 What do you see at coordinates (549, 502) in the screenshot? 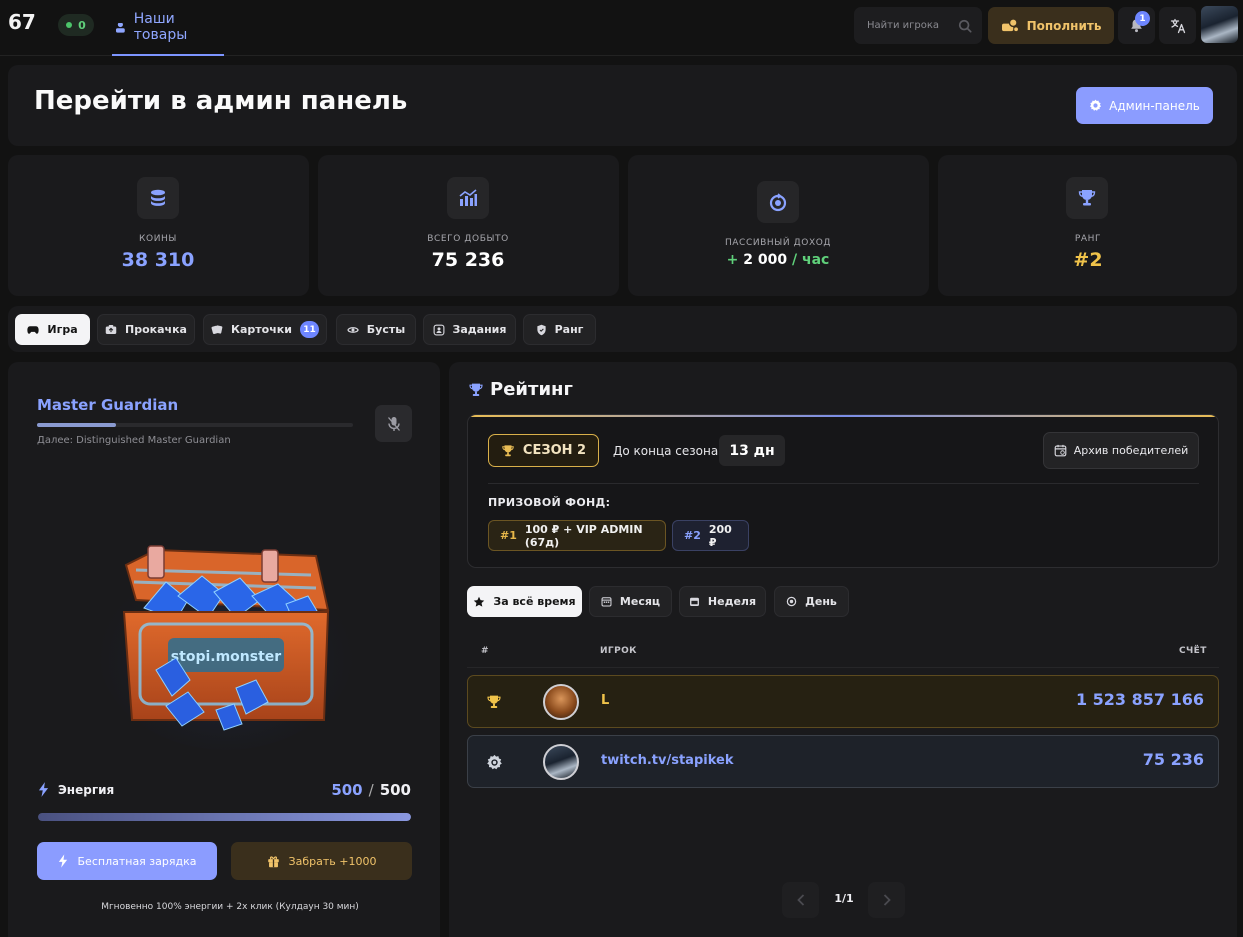
I see `prize-fund-label: ПРИЗОВОЙ ФОНД:` at bounding box center [549, 502].